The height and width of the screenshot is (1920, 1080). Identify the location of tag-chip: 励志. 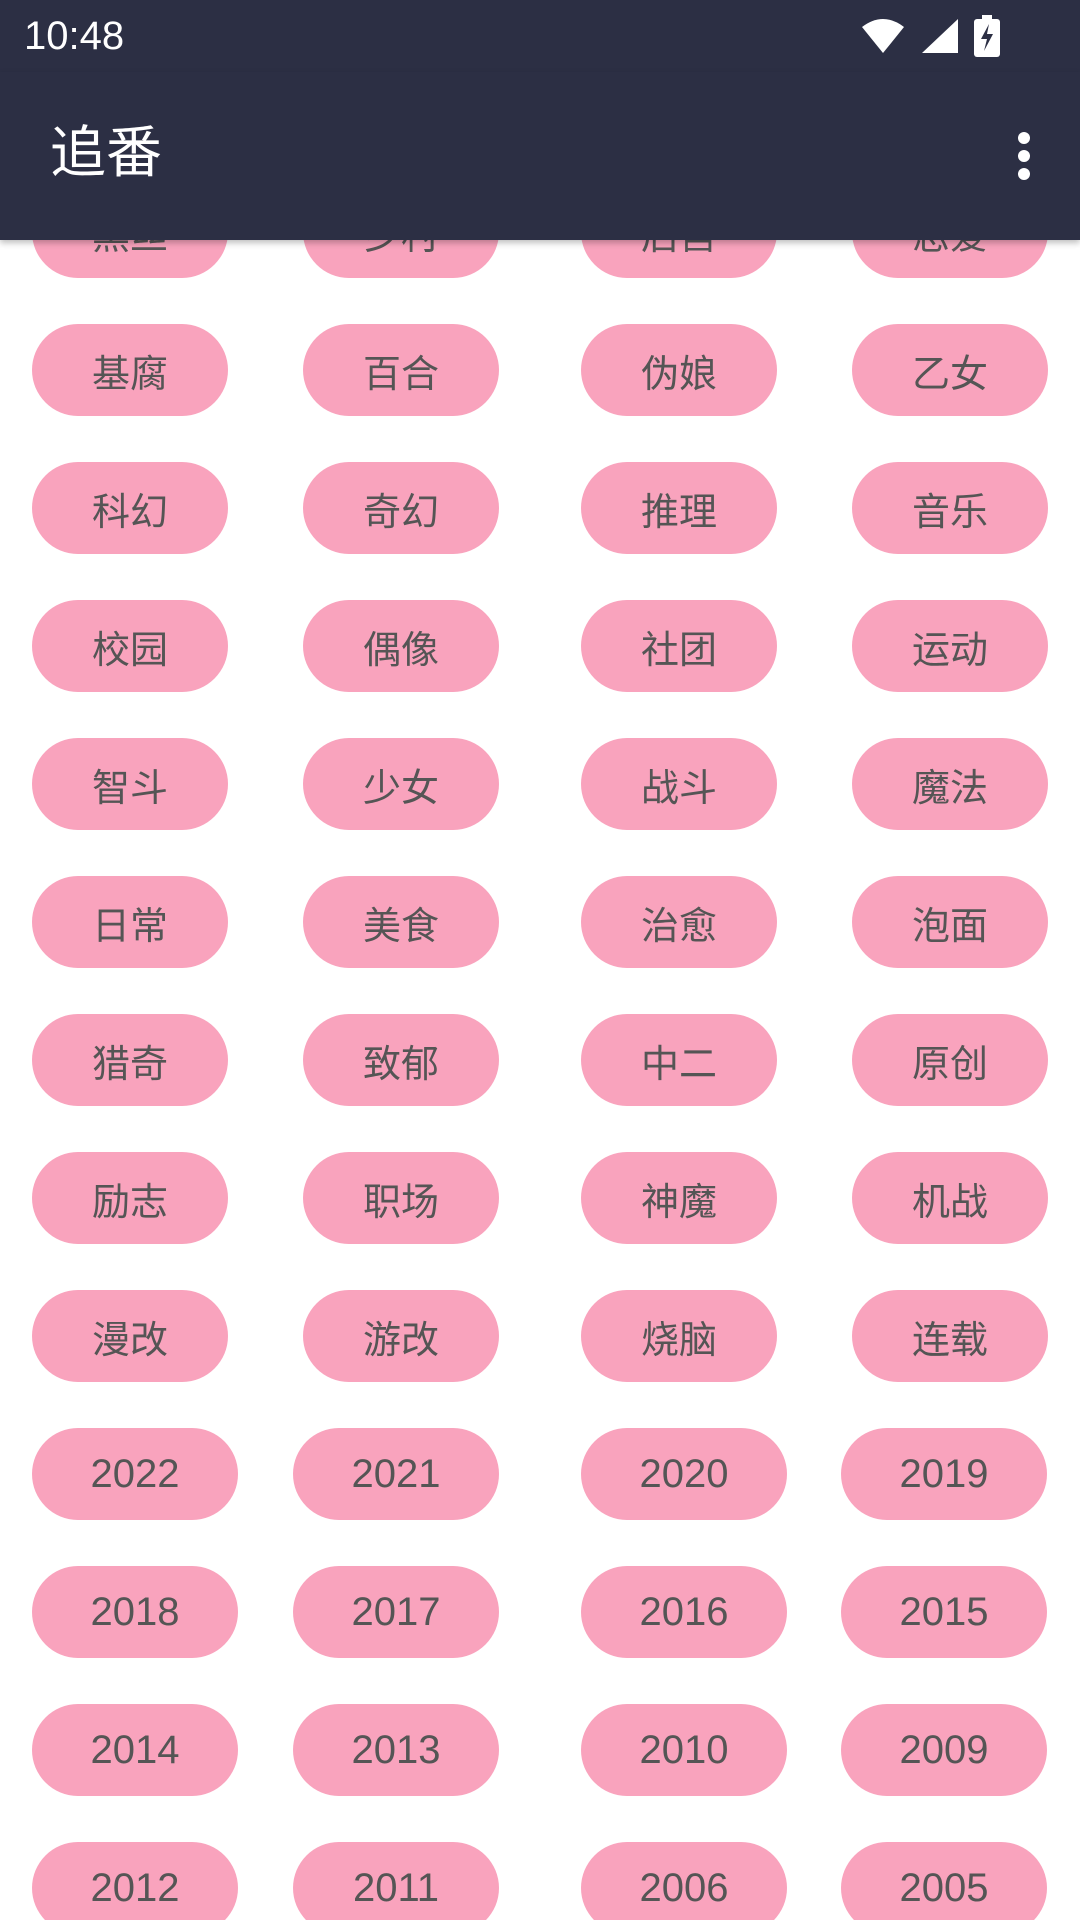
(130, 1198).